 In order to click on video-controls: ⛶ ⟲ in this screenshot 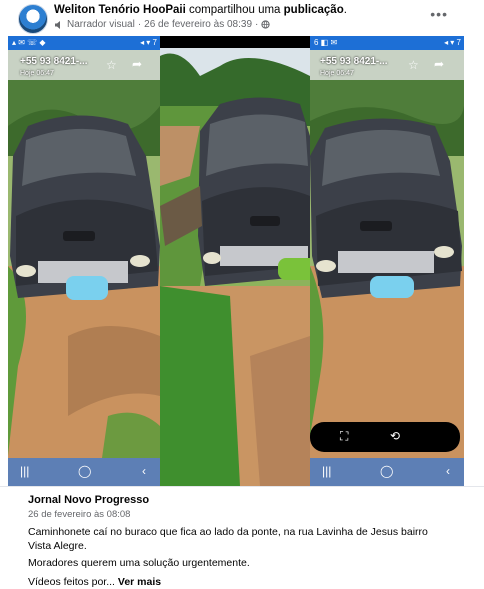, I will do `click(385, 437)`.